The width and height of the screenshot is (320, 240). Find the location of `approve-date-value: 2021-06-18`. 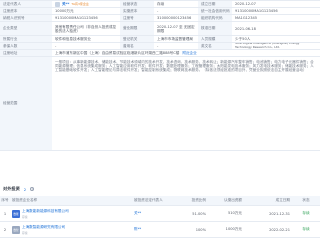

approve-date-value: 2021-06-18 is located at coordinates (245, 28).